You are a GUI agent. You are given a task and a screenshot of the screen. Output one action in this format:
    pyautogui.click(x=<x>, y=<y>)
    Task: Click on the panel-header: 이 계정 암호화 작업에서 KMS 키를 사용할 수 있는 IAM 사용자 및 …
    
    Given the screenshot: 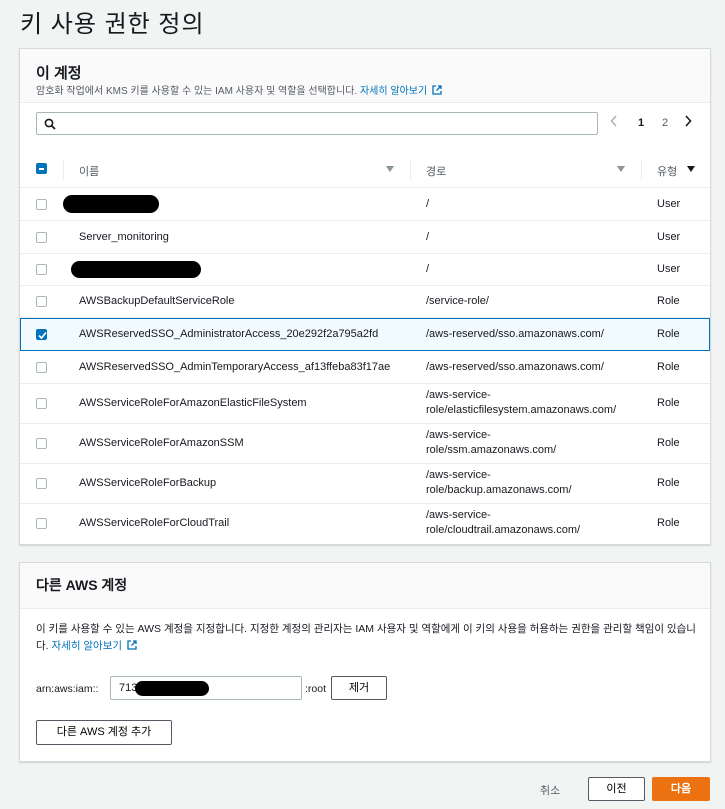 What is the action you would take?
    pyautogui.click(x=365, y=76)
    